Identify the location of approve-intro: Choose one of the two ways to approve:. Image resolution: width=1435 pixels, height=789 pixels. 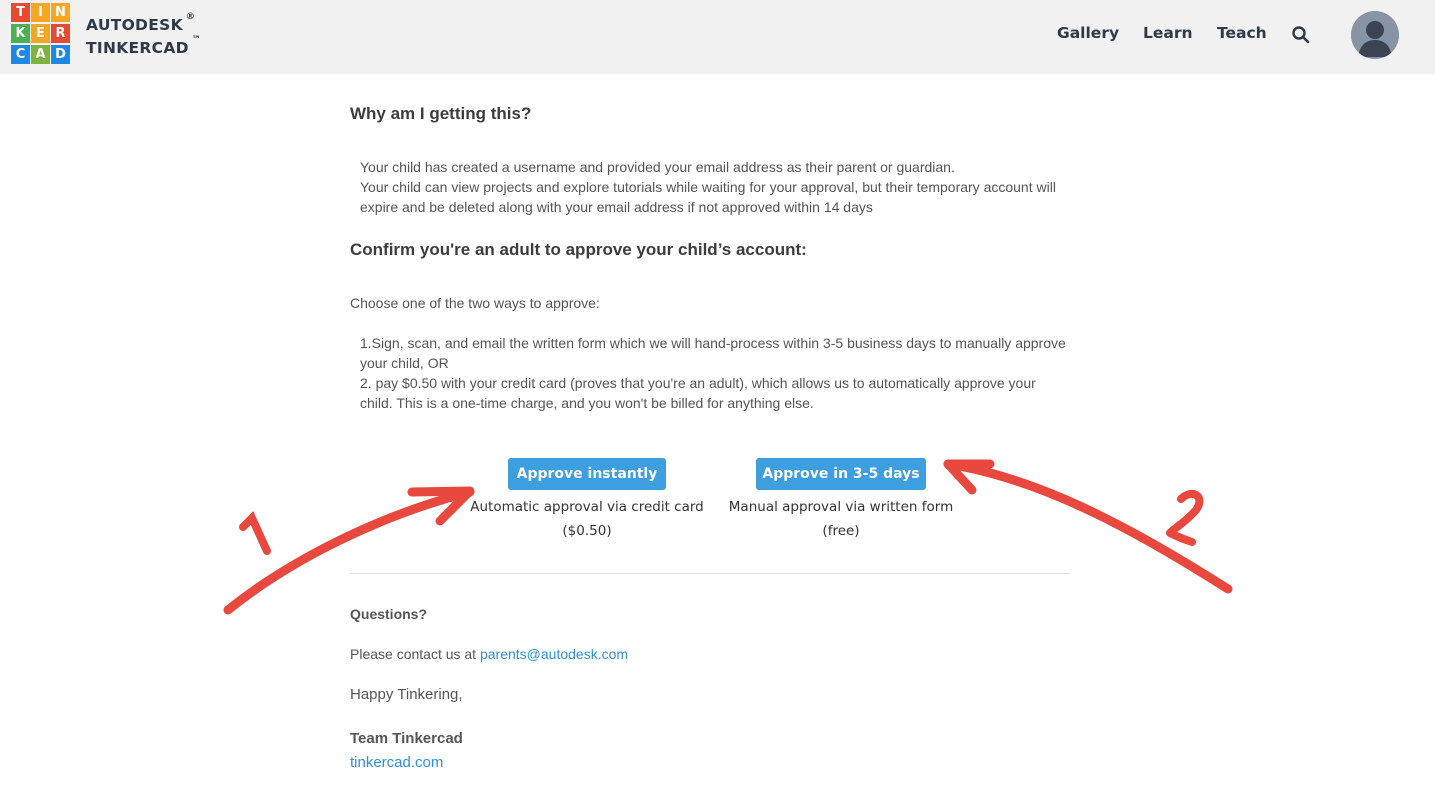
(475, 303).